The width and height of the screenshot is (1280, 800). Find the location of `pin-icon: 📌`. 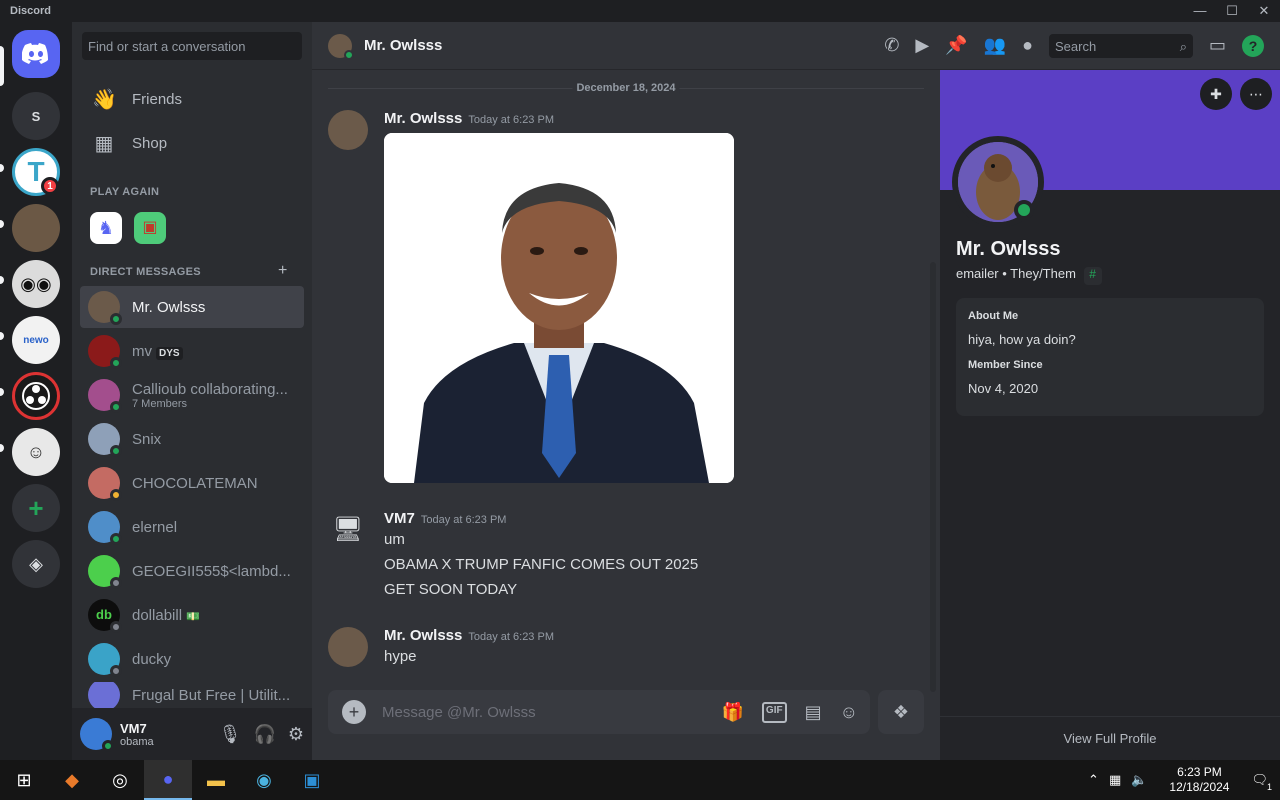

pin-icon: 📌 is located at coordinates (956, 45).